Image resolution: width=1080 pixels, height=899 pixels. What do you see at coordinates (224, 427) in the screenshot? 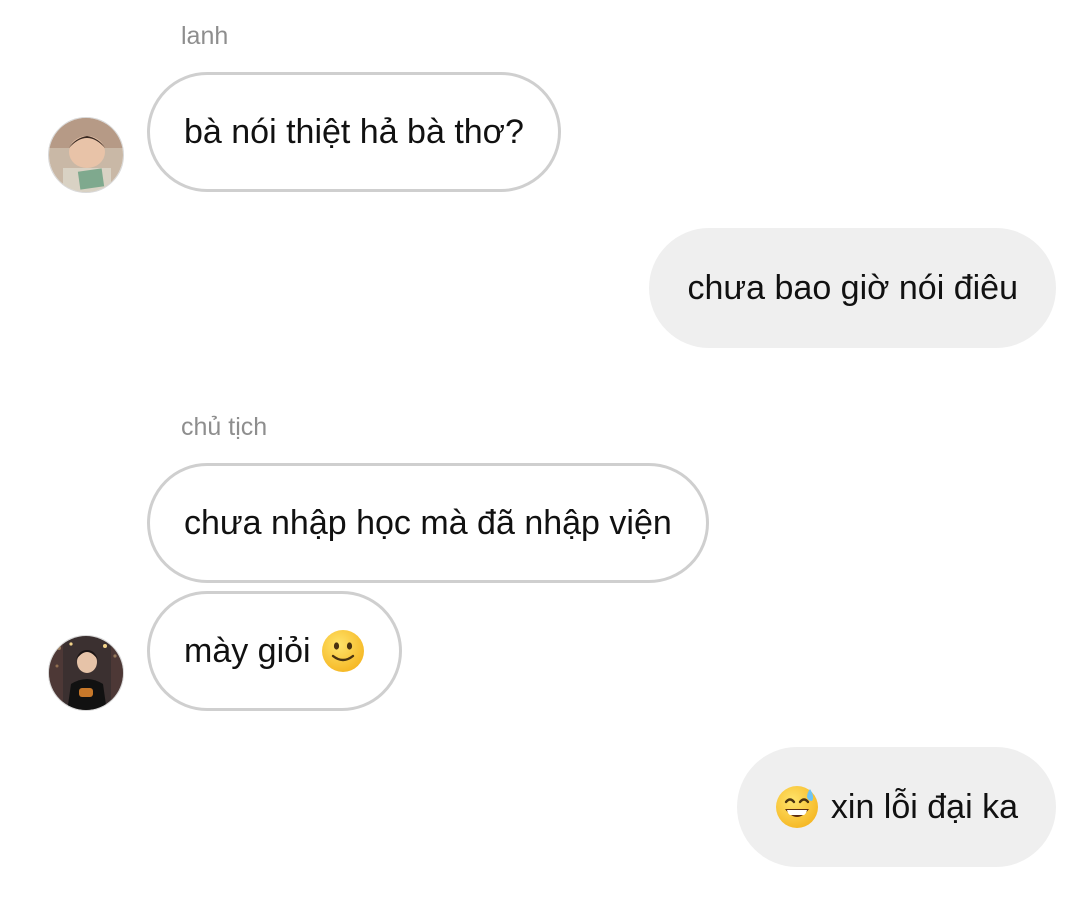
I see `sender-name-chu-tich: chủ tịch` at bounding box center [224, 427].